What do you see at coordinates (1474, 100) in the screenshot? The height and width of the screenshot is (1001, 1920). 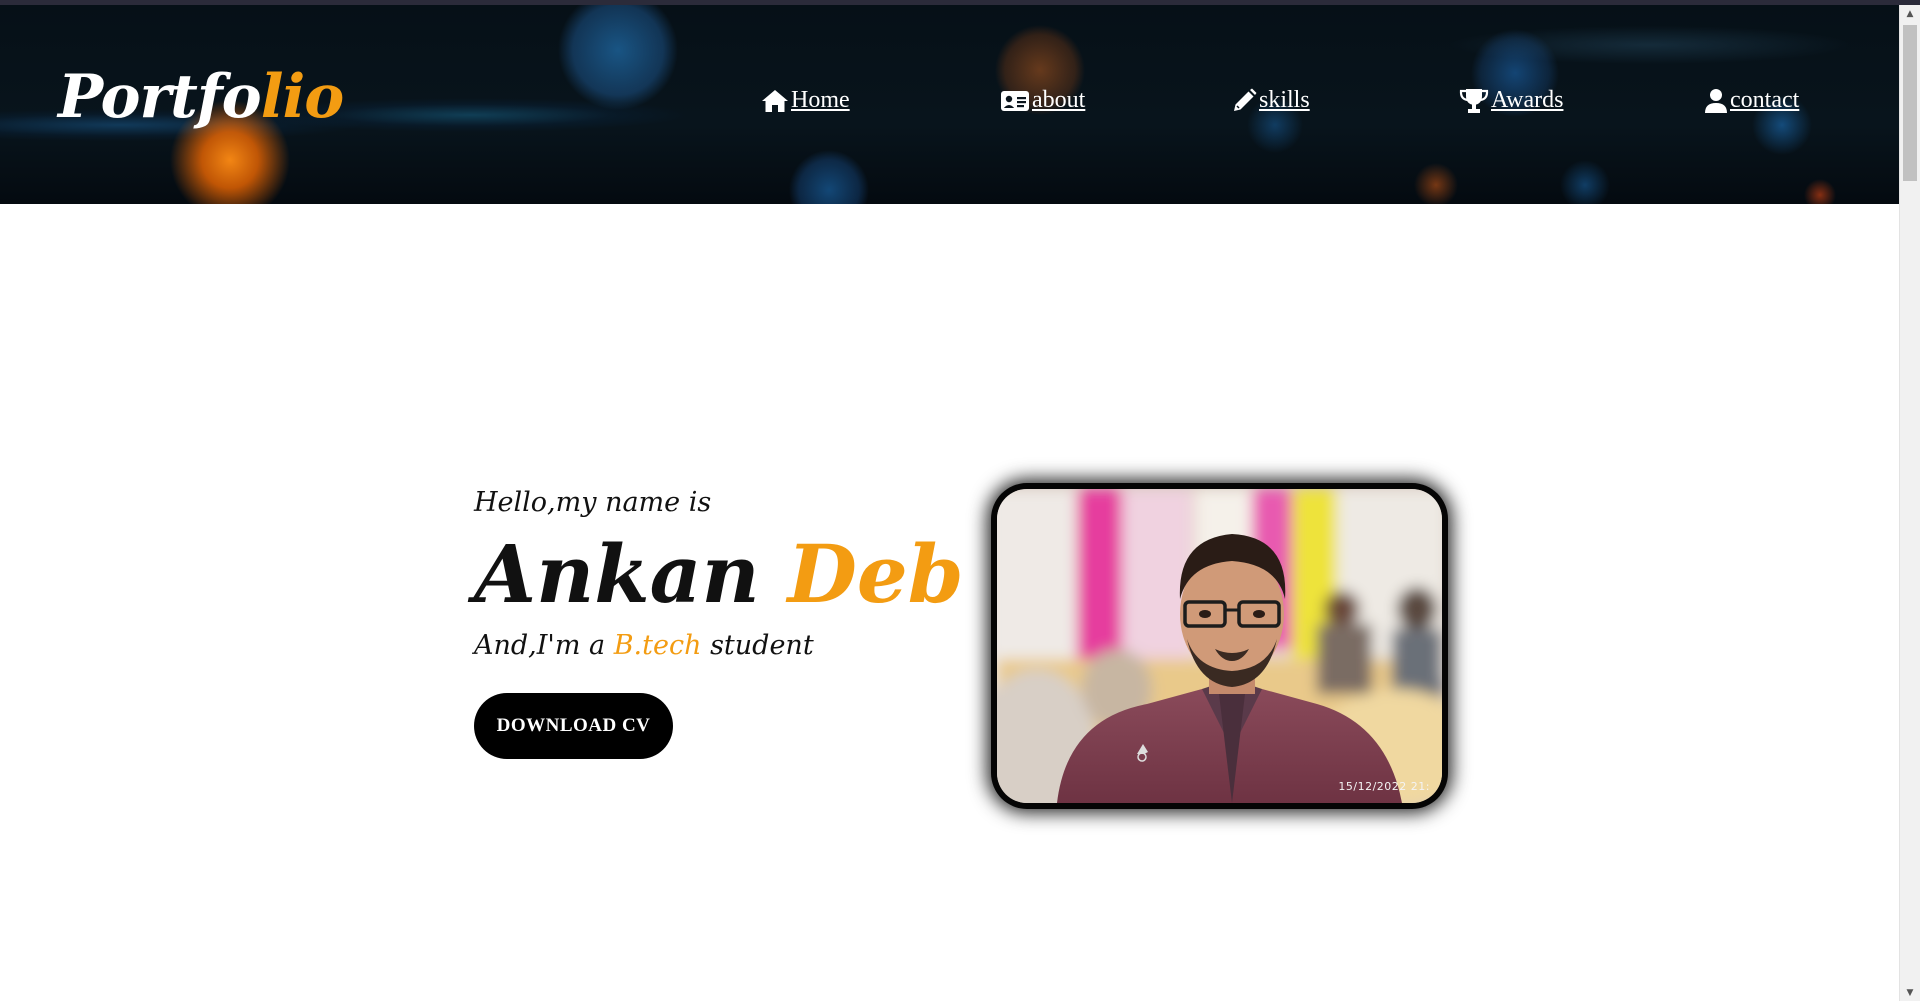 I see `trophy-icon` at bounding box center [1474, 100].